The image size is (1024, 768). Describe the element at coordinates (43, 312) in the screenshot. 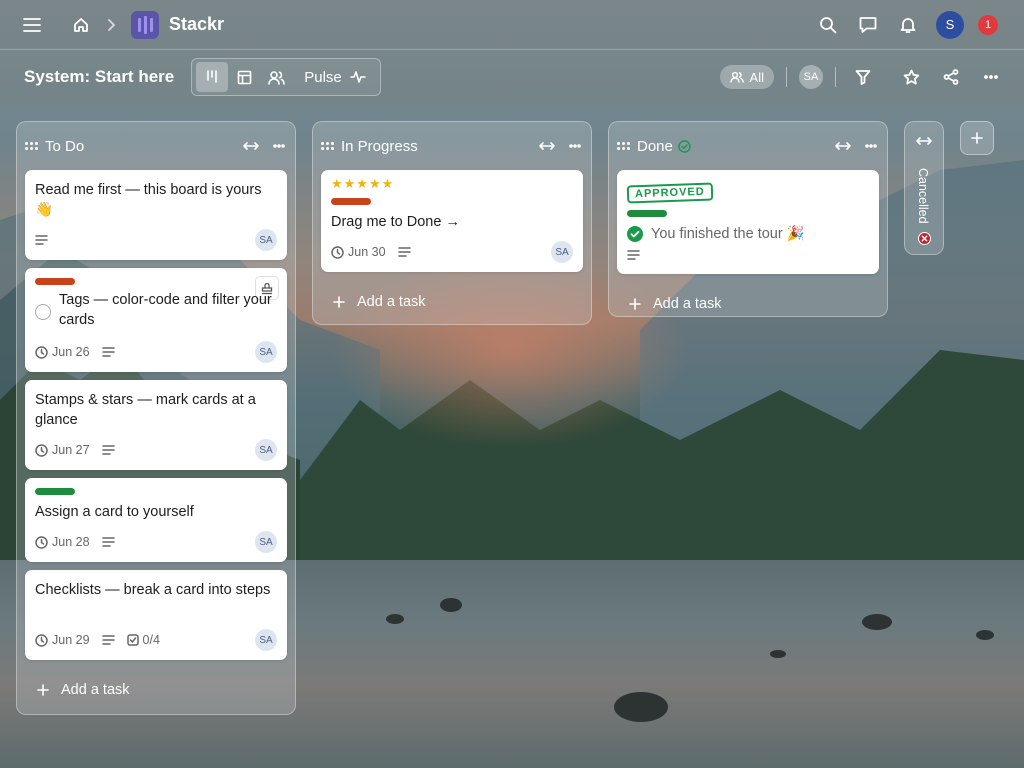

I see `complete-checkbox` at that location.